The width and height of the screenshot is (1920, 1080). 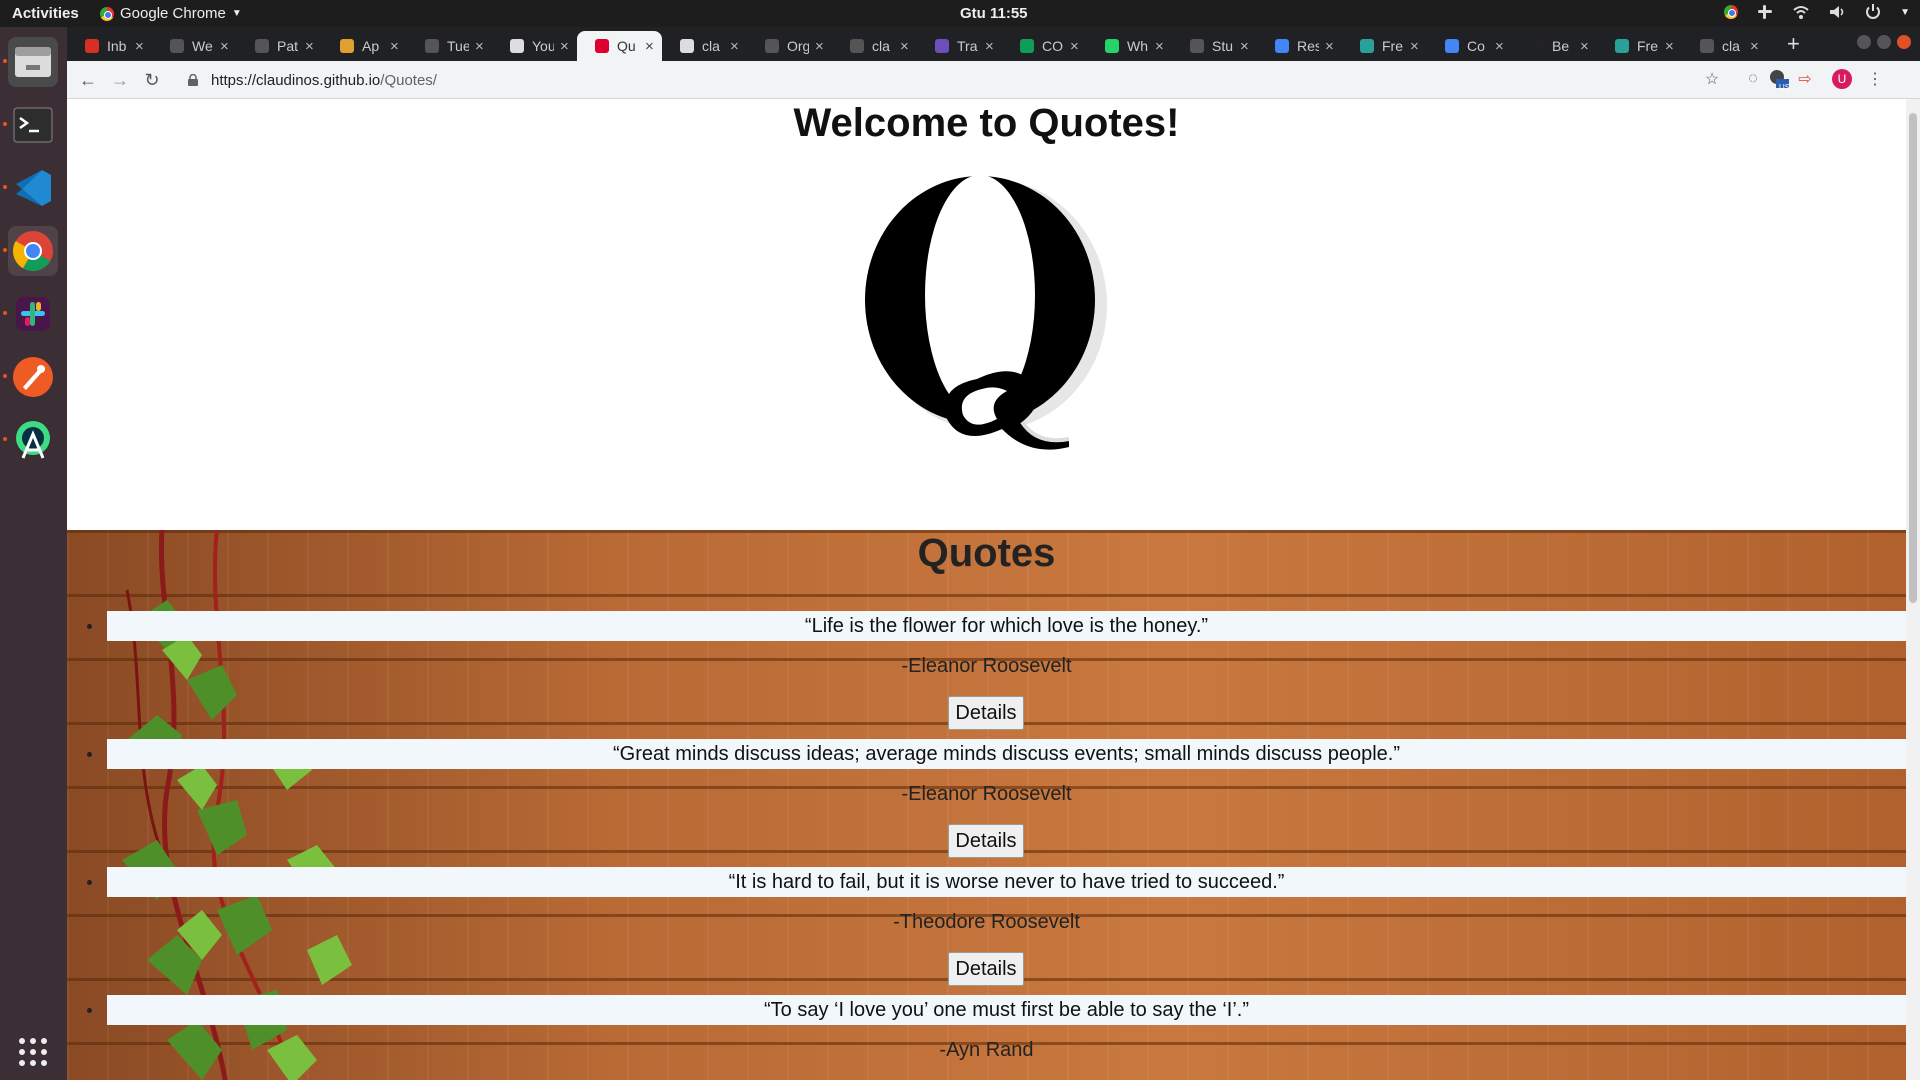 I want to click on chrome-icon, so click(x=30, y=251).